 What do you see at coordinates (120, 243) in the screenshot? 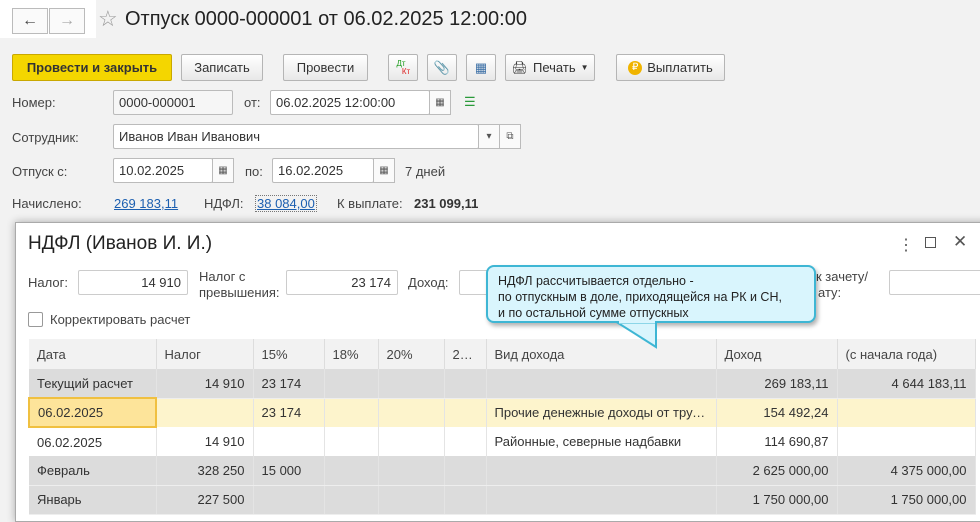
I see `dialog-title: НДФЛ (Иванов И. И.)` at bounding box center [120, 243].